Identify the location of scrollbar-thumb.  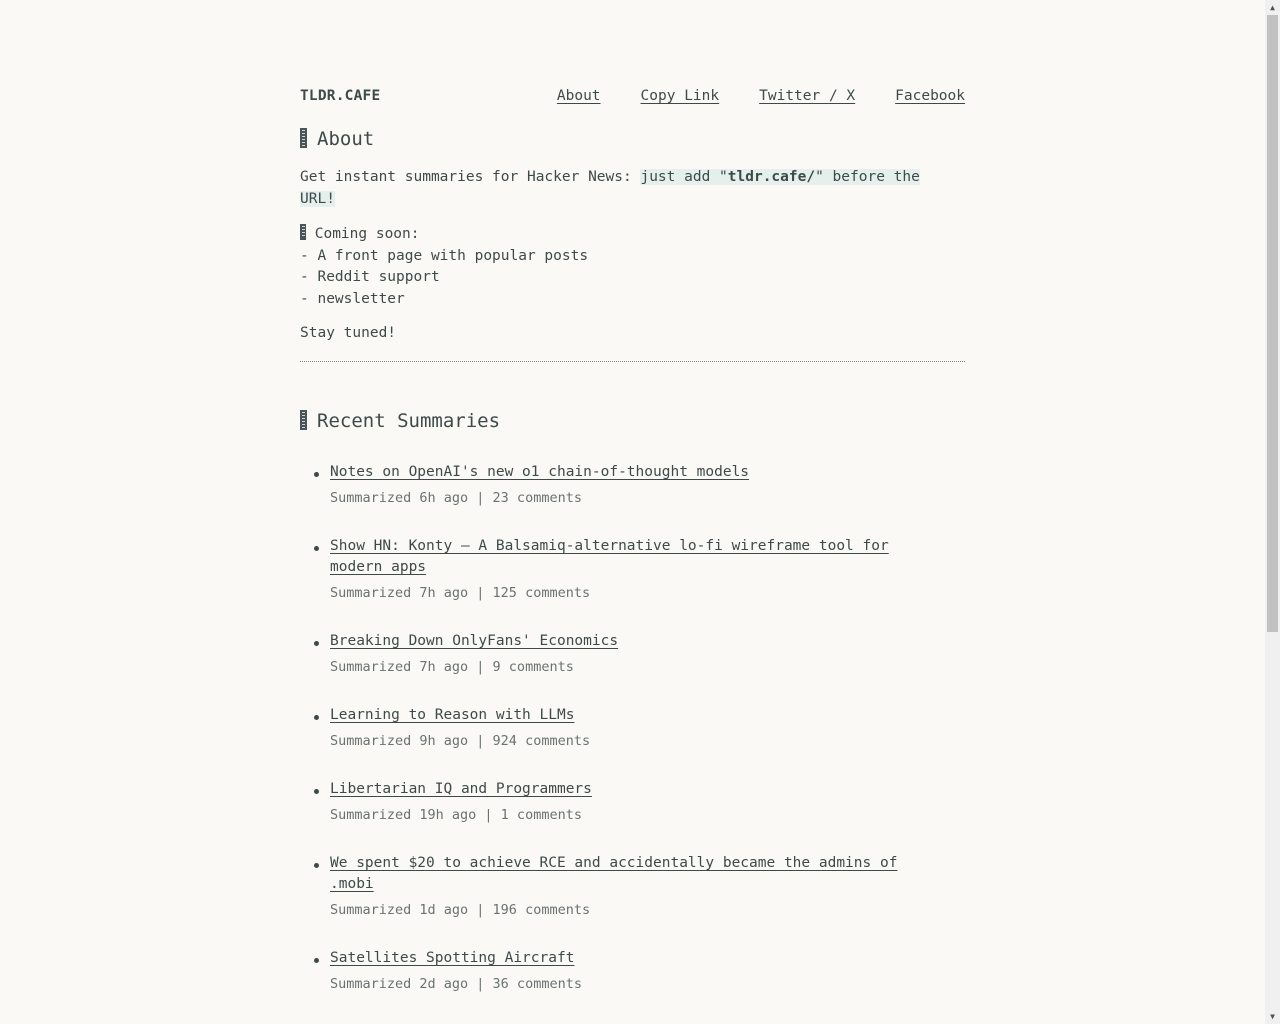
(1272, 323).